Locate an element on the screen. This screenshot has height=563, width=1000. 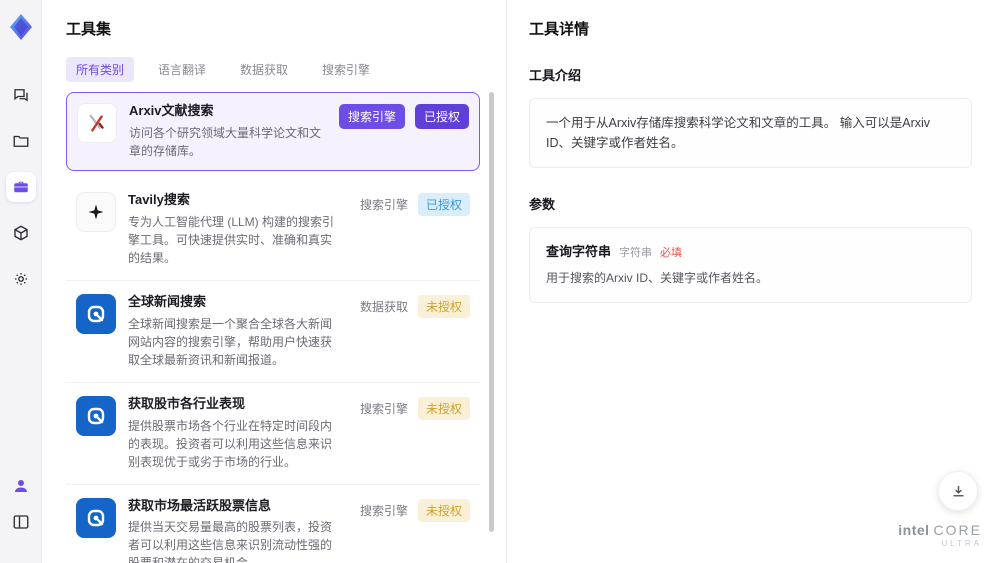
tab-data-fetch: 数据获取 is located at coordinates (264, 69).